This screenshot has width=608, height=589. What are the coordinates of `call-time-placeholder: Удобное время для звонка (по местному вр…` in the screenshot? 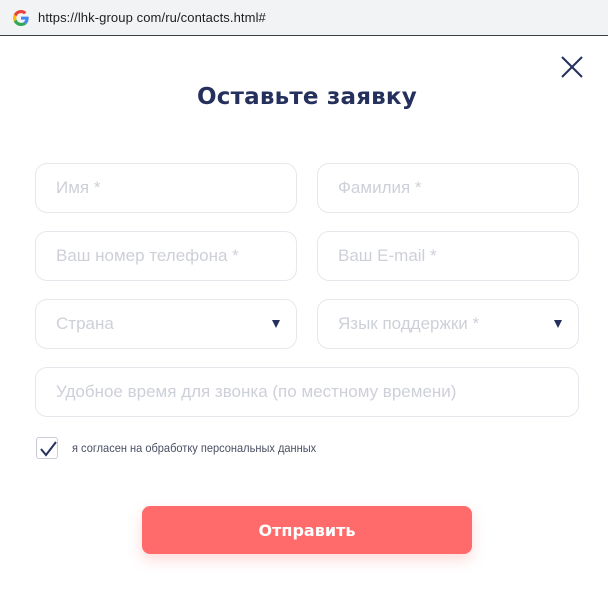 It's located at (256, 391).